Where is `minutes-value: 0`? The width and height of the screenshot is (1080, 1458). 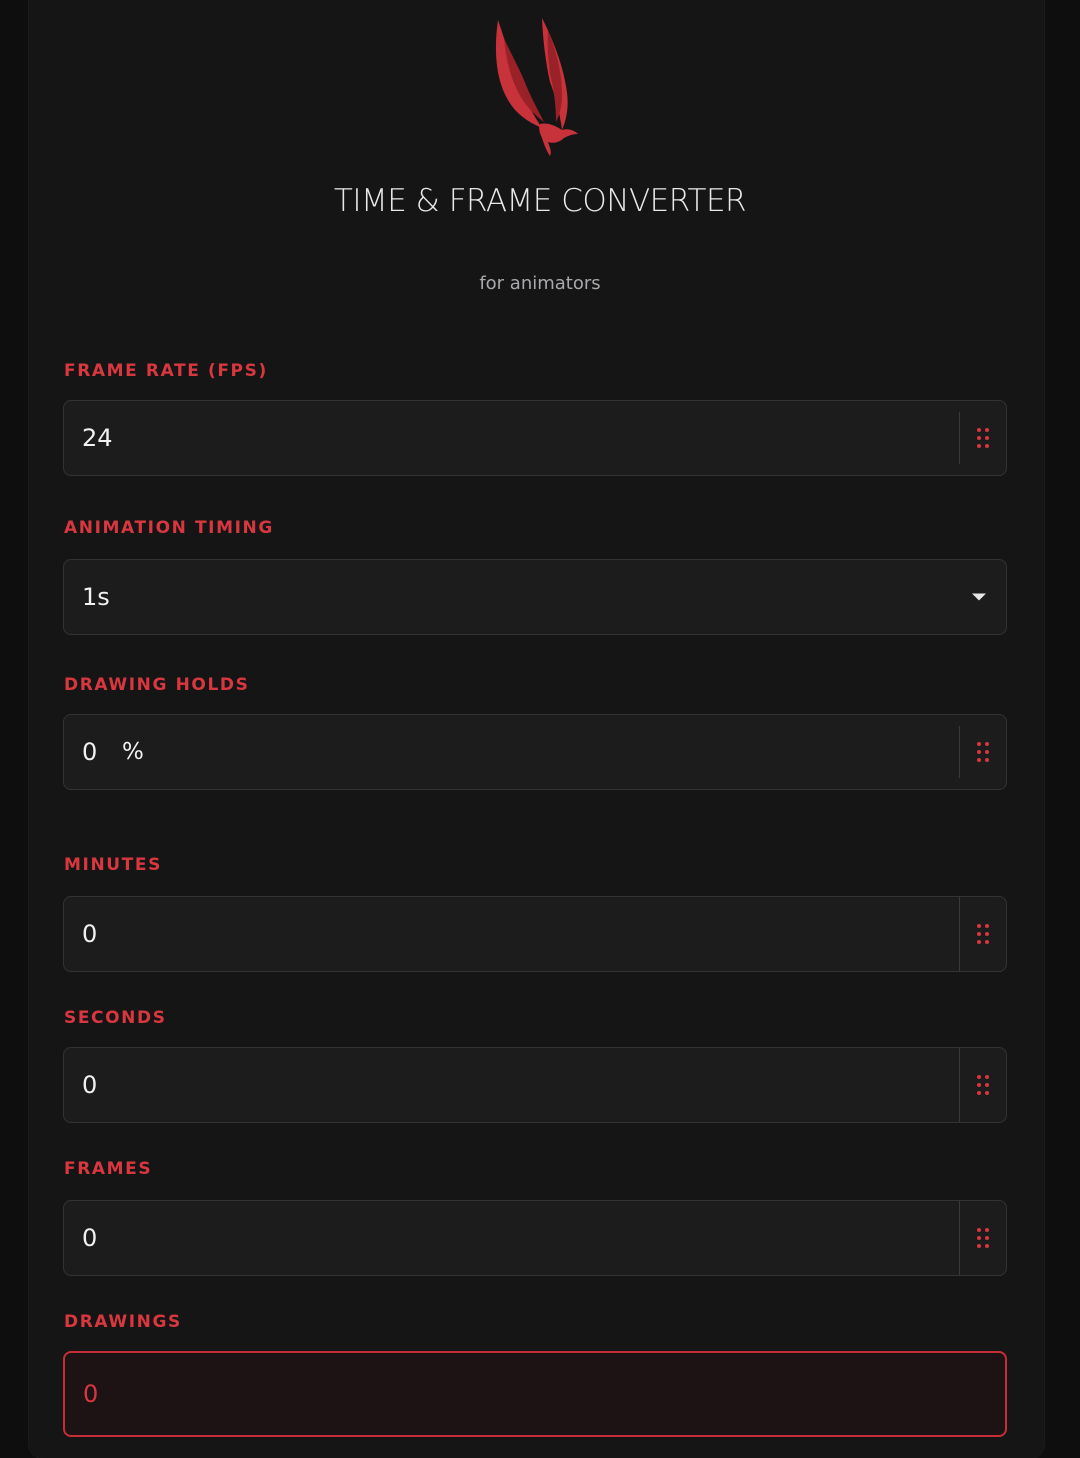
minutes-value: 0 is located at coordinates (90, 934).